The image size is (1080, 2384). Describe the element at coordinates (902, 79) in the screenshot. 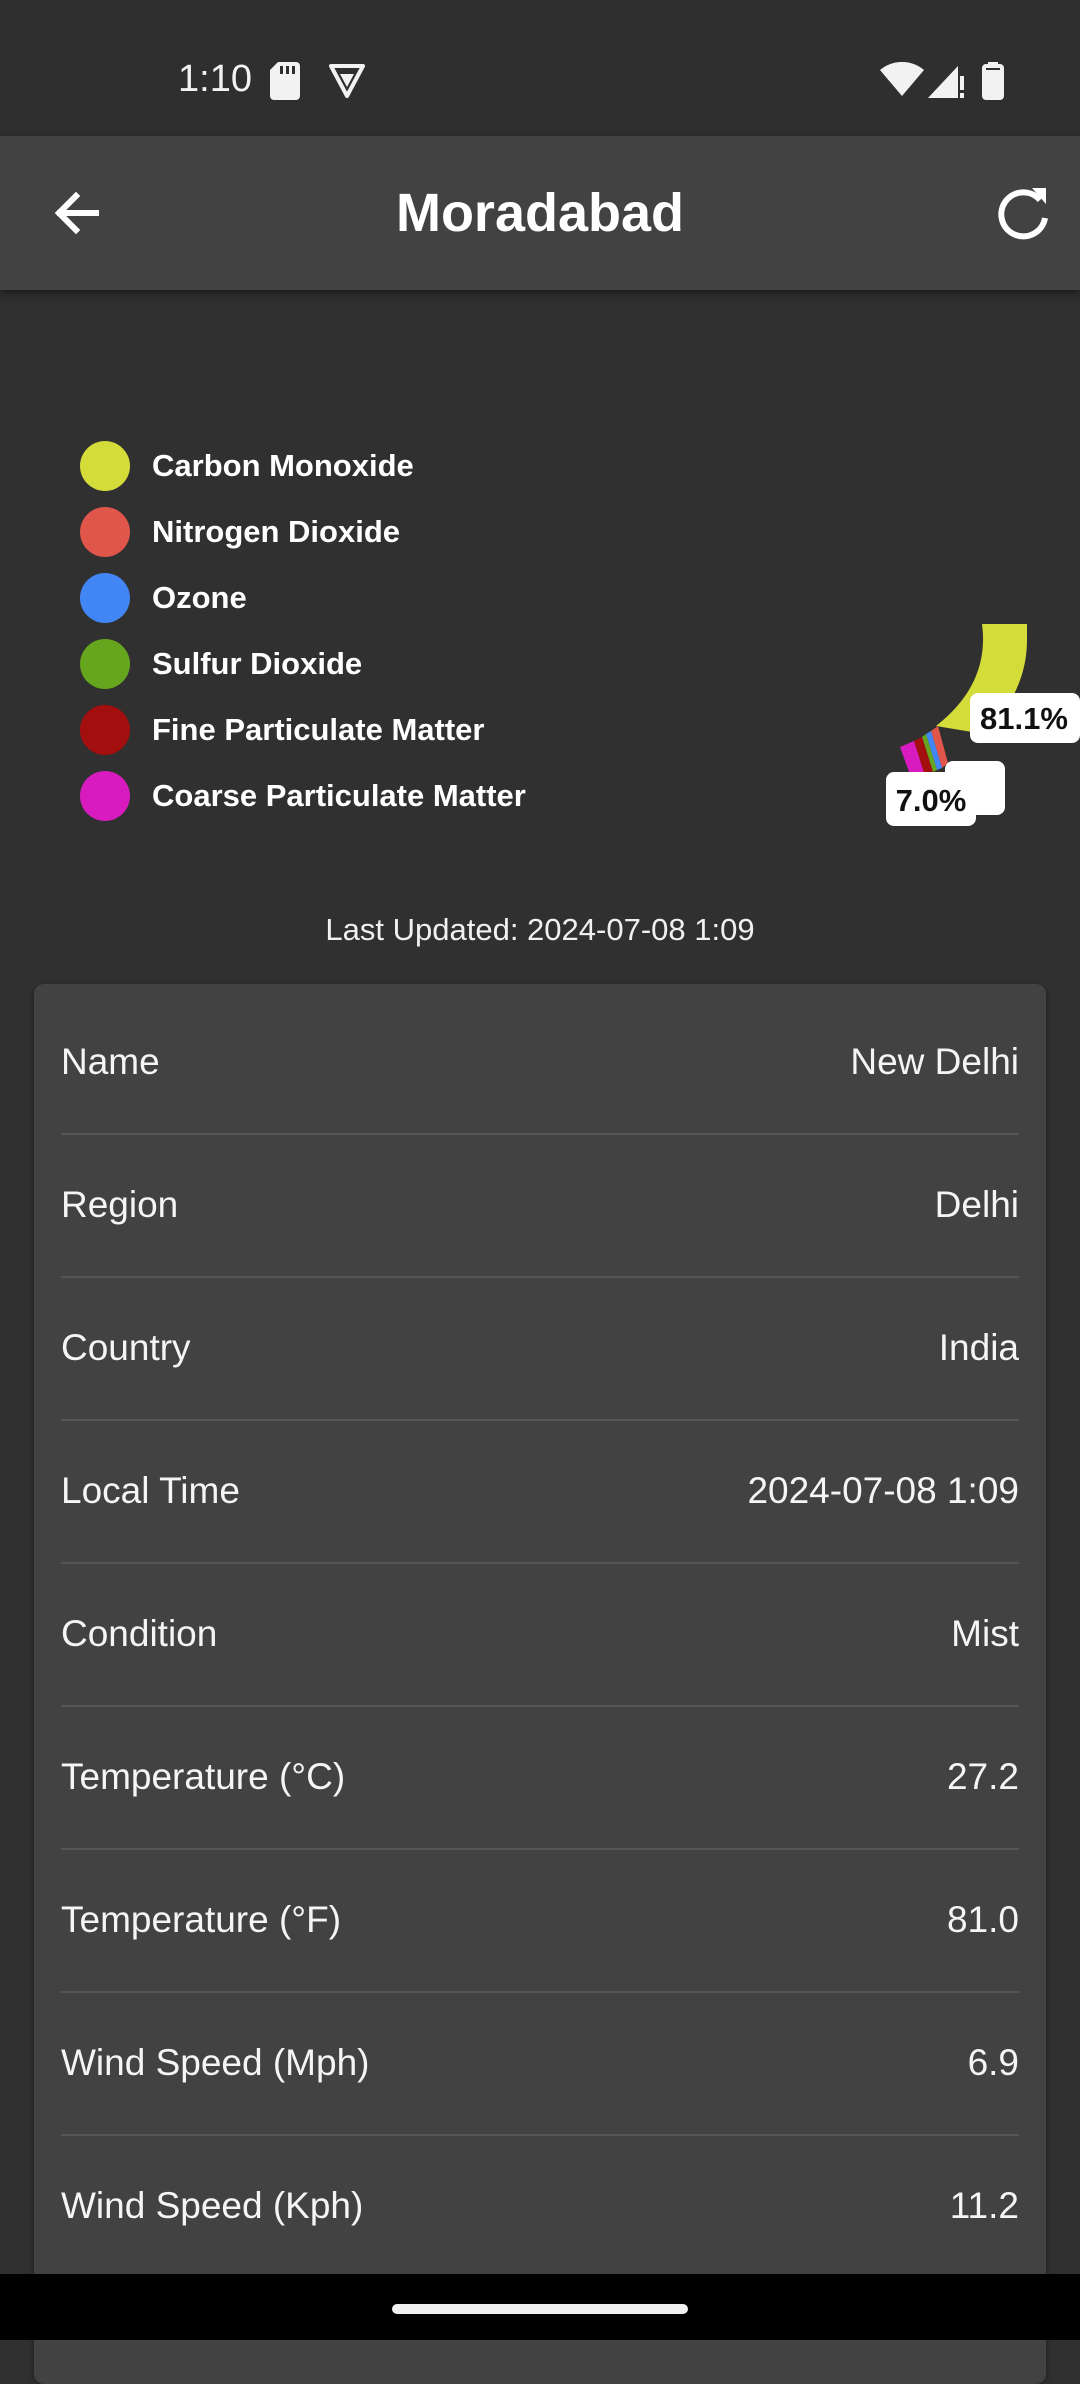

I see `wifi-icon` at that location.